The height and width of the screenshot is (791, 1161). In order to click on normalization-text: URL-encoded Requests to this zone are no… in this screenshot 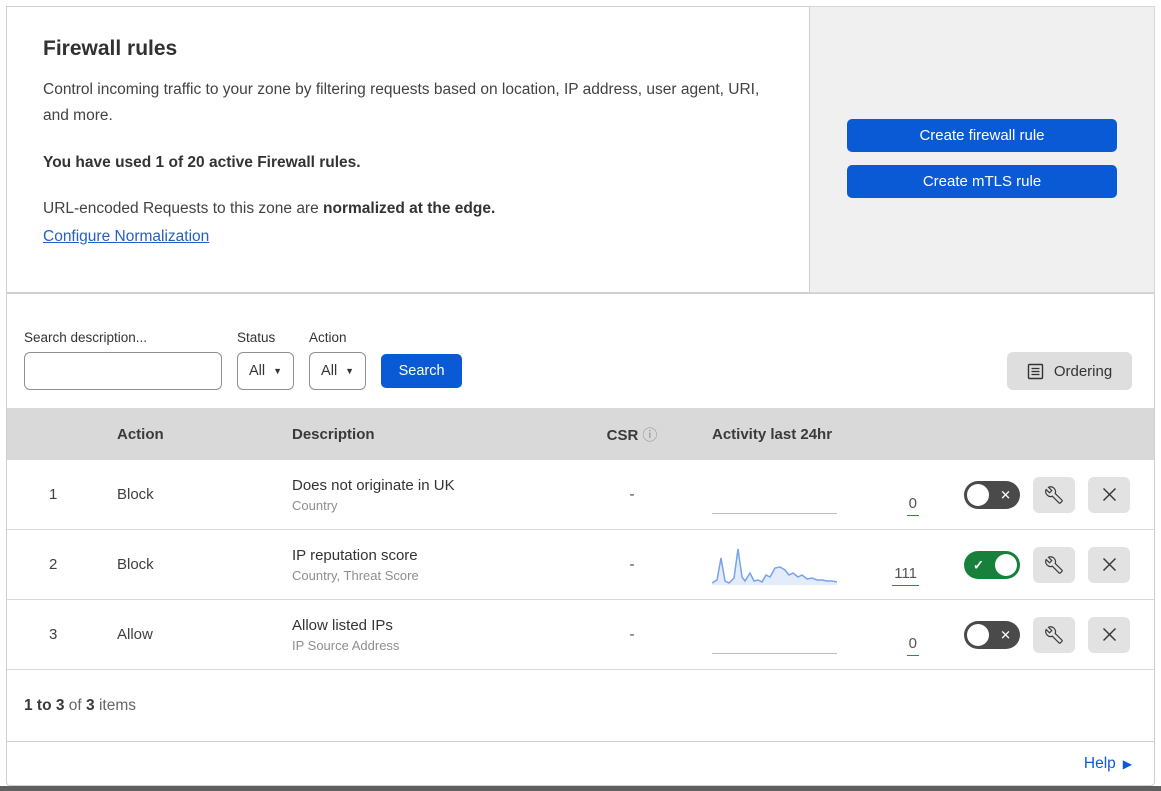, I will do `click(269, 209)`.